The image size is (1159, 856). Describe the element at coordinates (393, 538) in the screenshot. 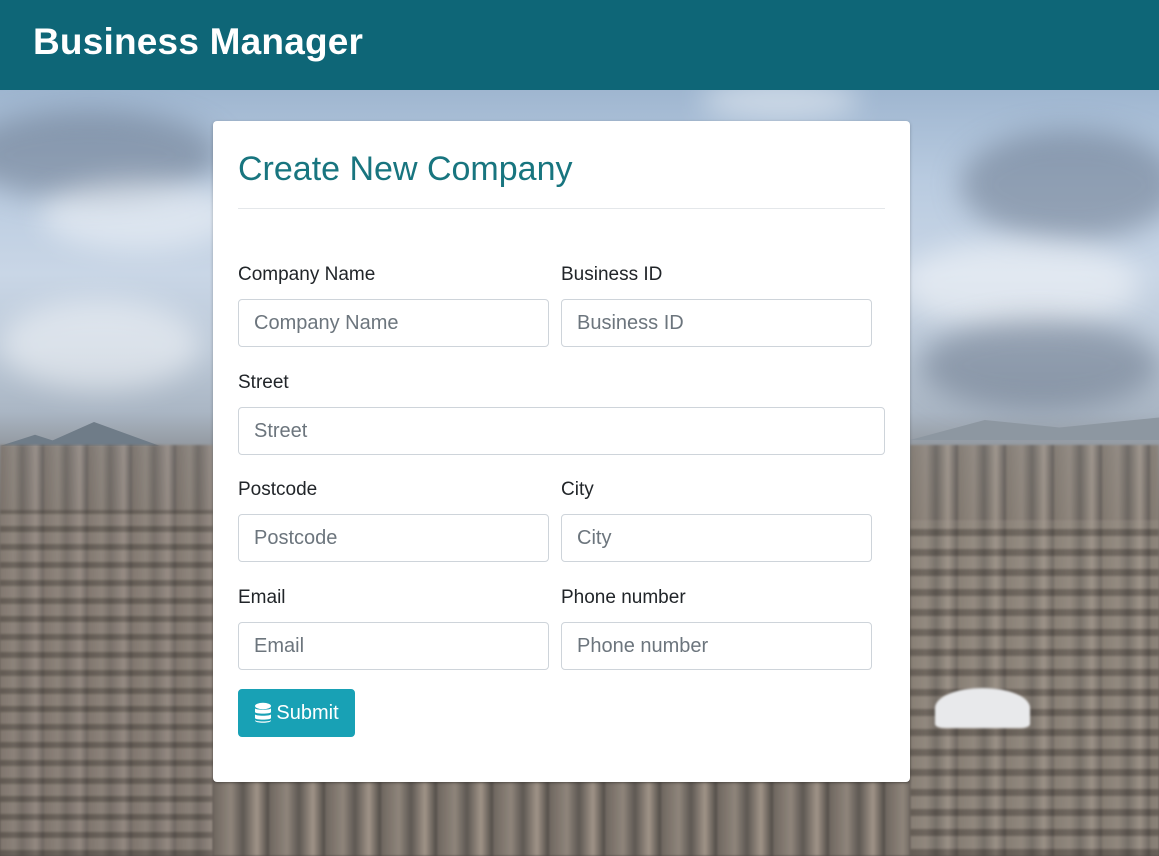

I see `postcode-input` at that location.